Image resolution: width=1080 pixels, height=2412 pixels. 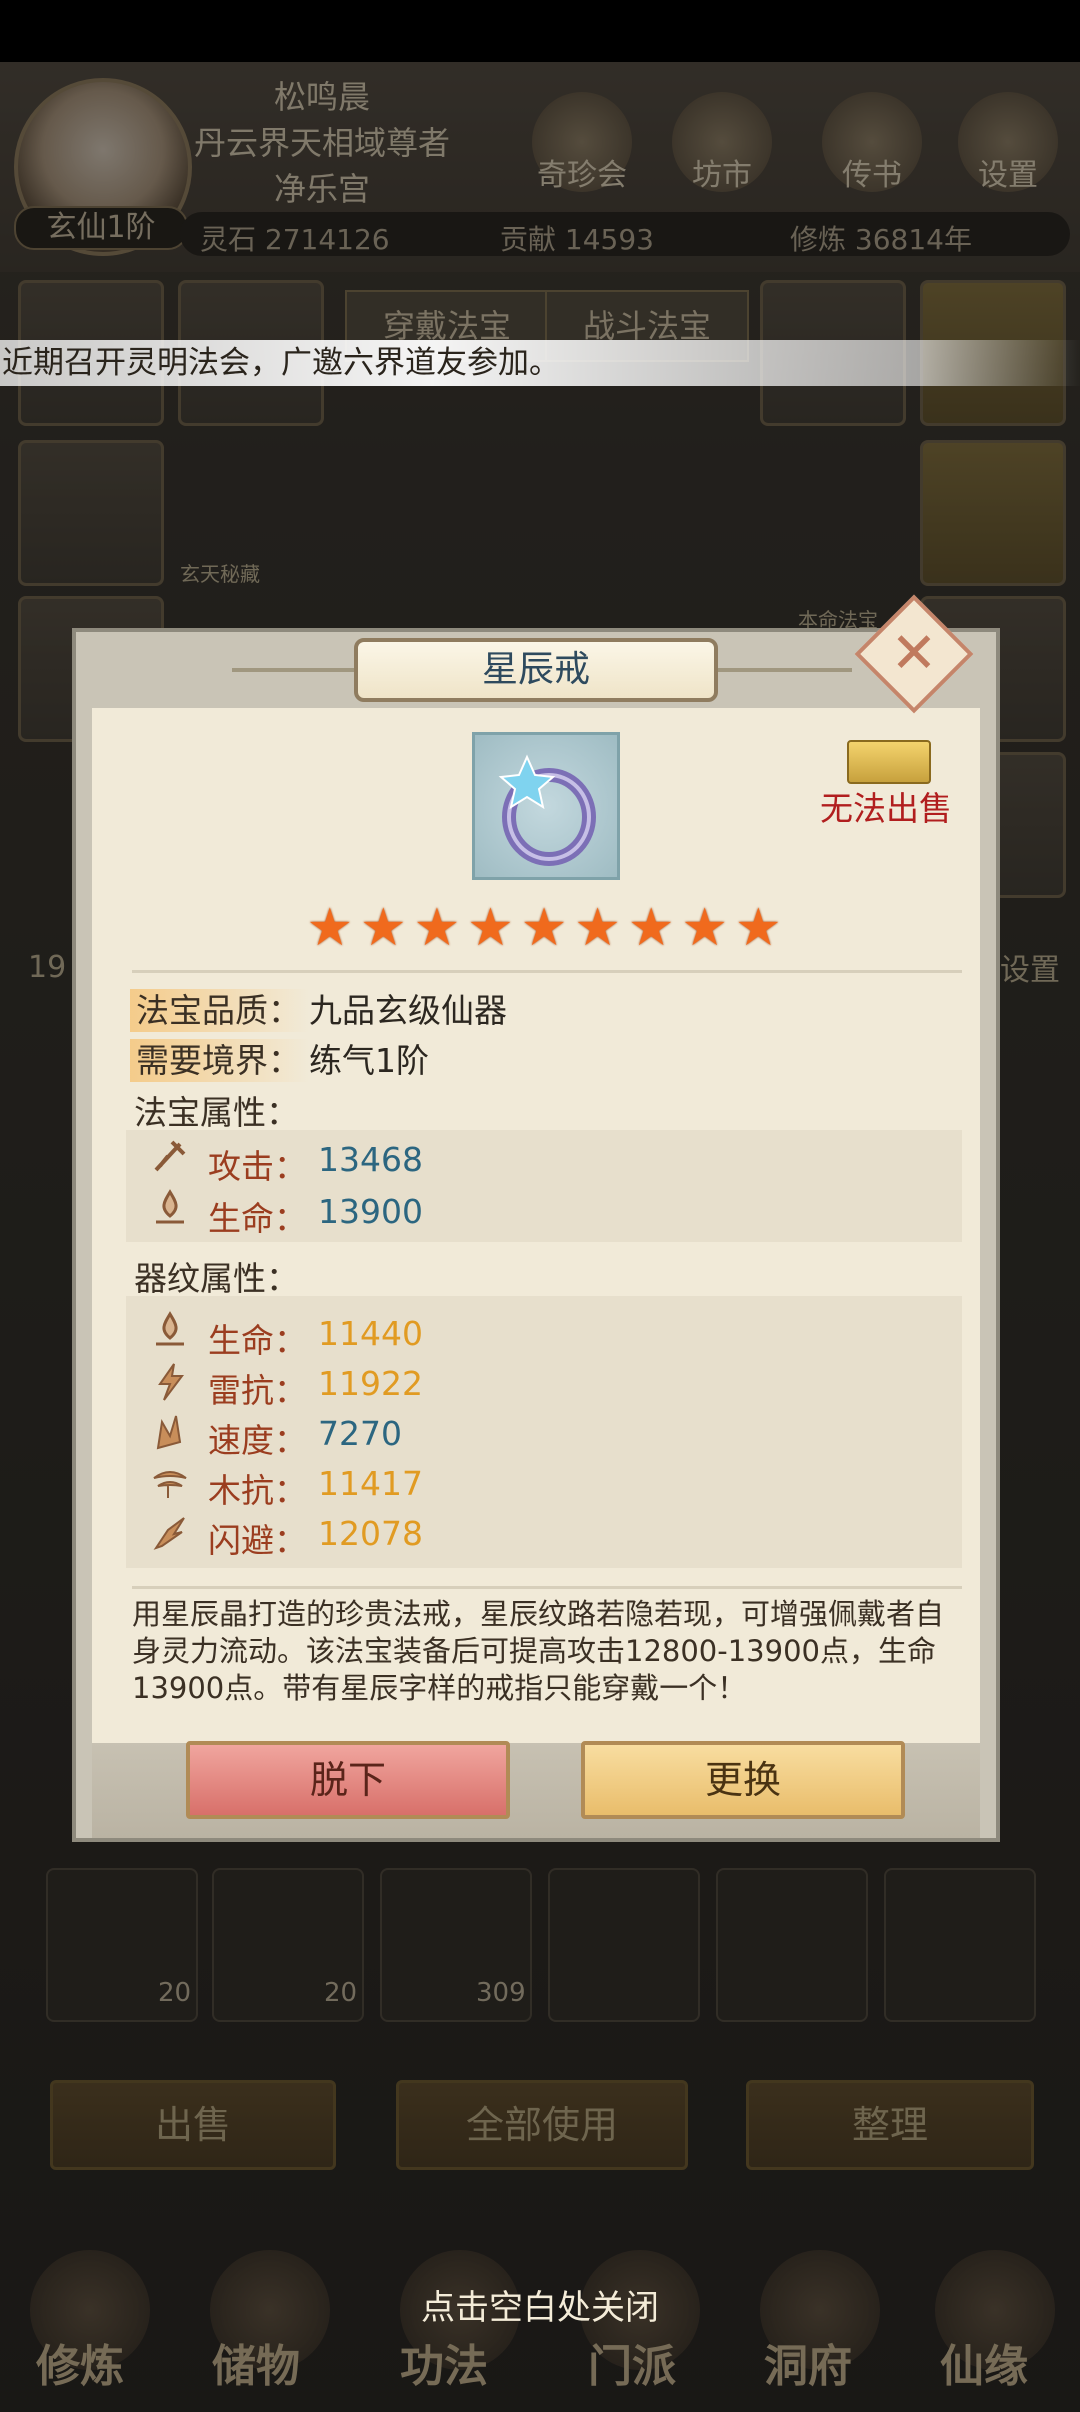 I want to click on close-icon: ✕, so click(x=914, y=654).